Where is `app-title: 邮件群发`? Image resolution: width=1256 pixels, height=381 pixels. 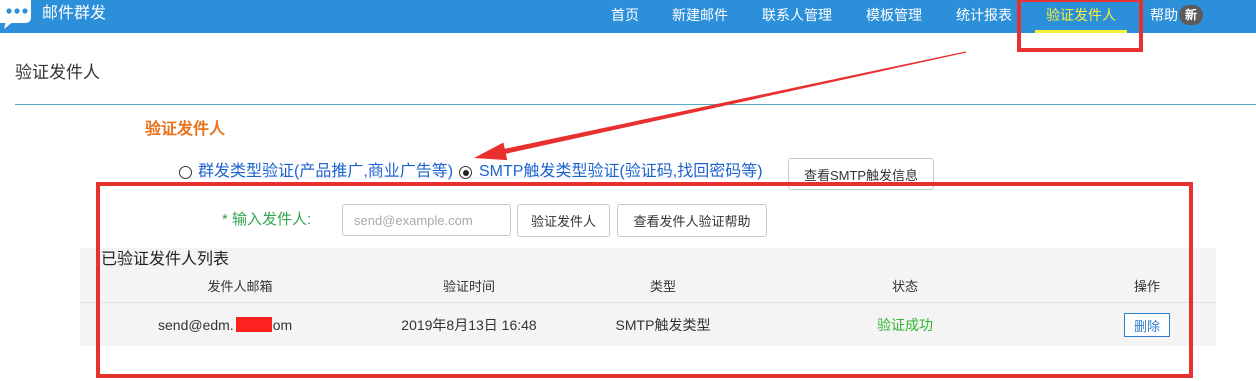
app-title: 邮件群发 is located at coordinates (74, 14).